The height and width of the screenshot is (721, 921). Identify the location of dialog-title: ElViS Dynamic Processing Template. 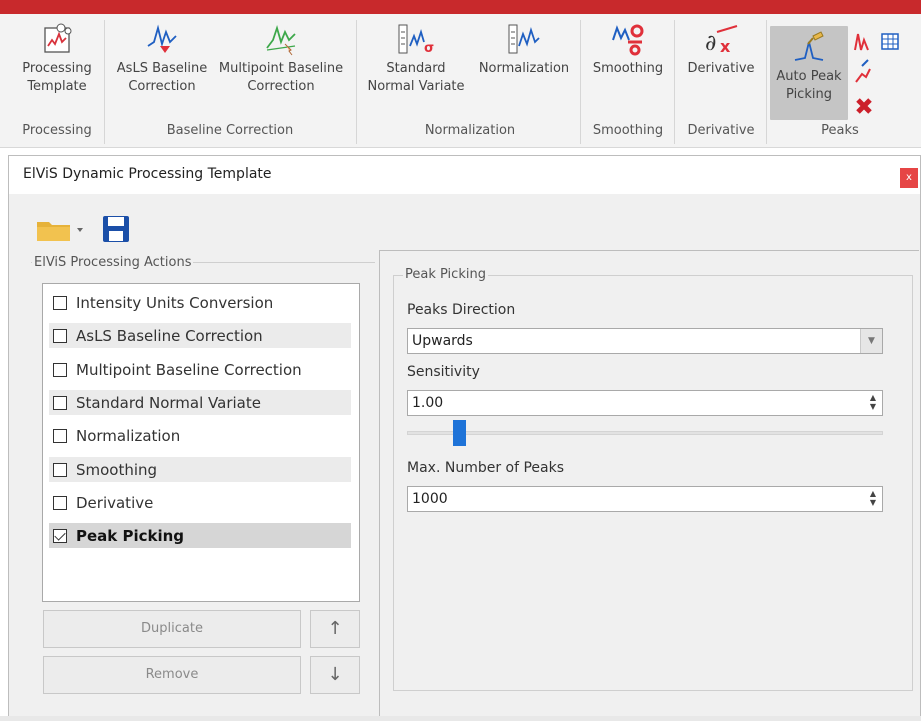
(147, 174).